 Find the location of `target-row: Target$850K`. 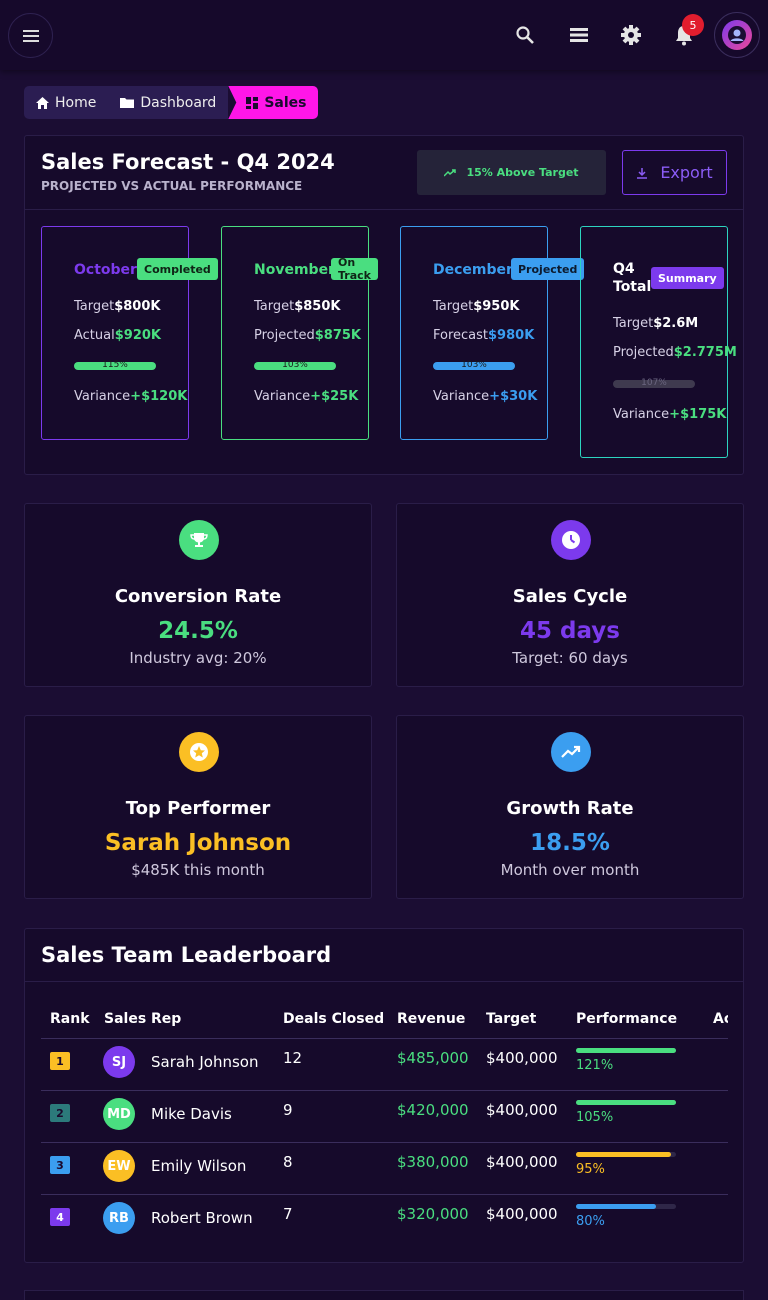

target-row: Target$850K is located at coordinates (297, 306).